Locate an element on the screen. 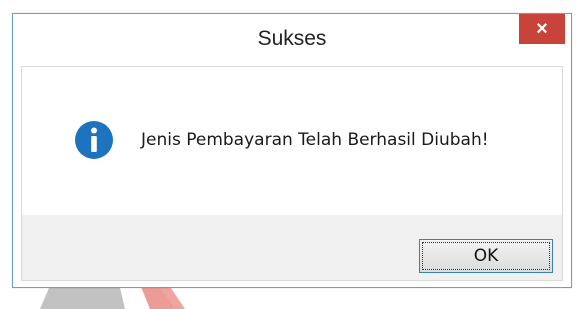 This screenshot has height=309, width=584. dialog-title: Sukses is located at coordinates (292, 38).